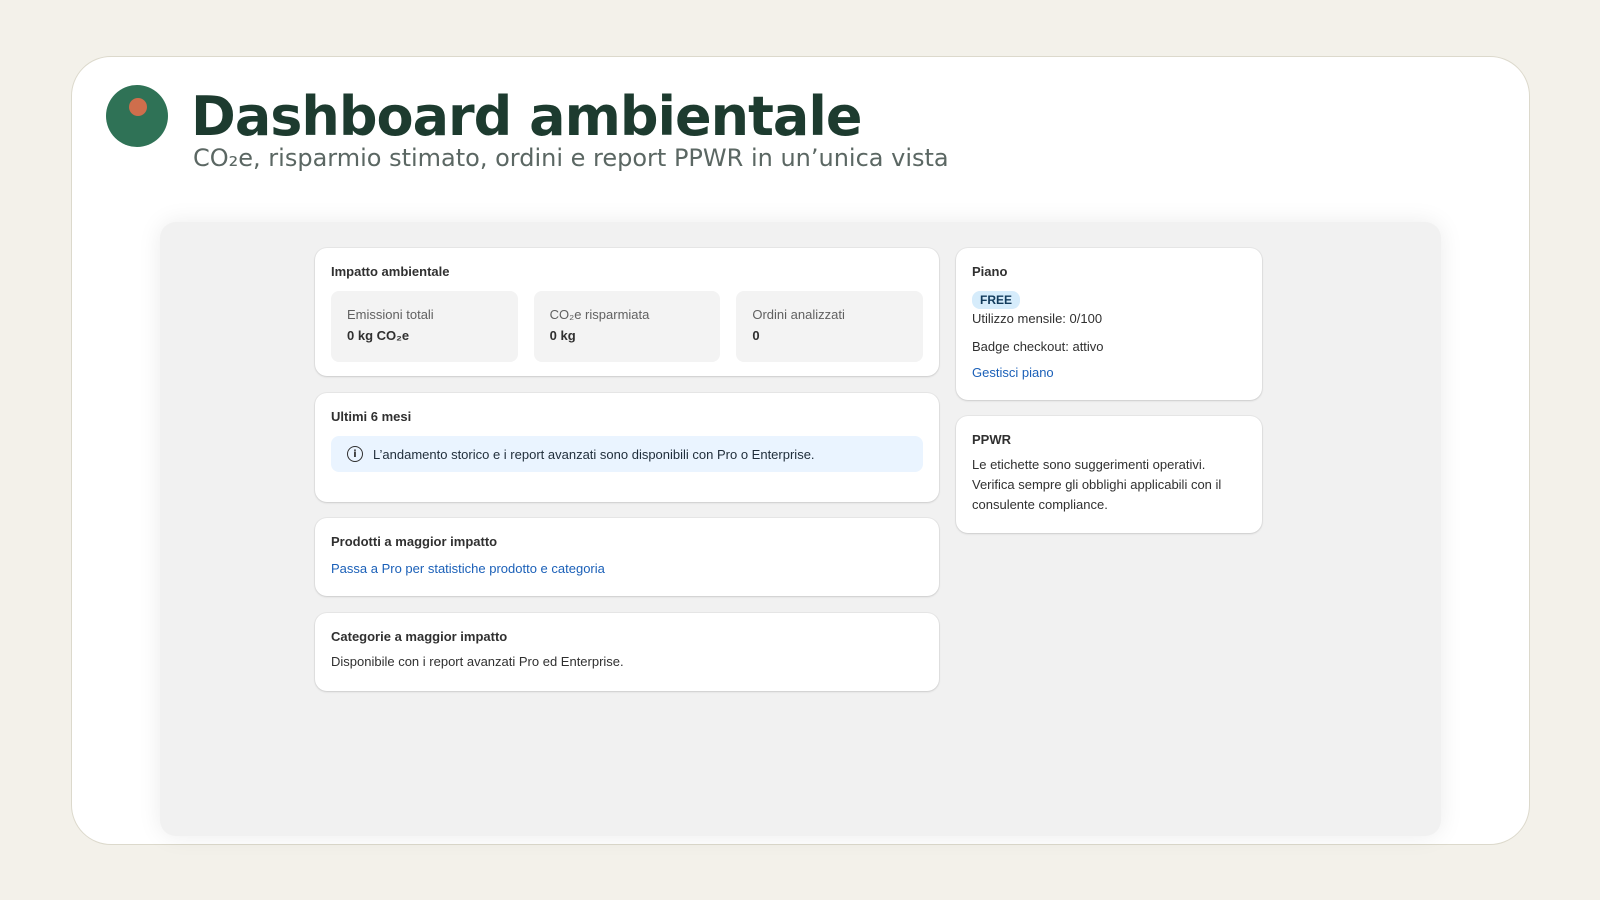  What do you see at coordinates (378, 335) in the screenshot?
I see `metric-value: 0 kg CO₂e` at bounding box center [378, 335].